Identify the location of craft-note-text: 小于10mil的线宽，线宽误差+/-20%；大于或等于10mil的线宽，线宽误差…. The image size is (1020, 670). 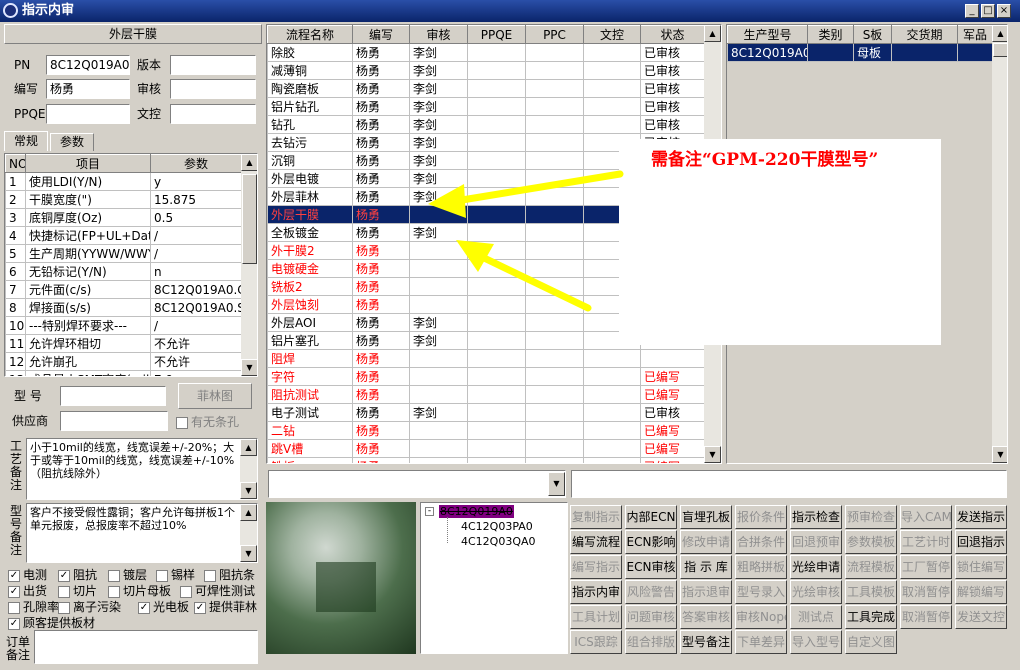
(142, 469).